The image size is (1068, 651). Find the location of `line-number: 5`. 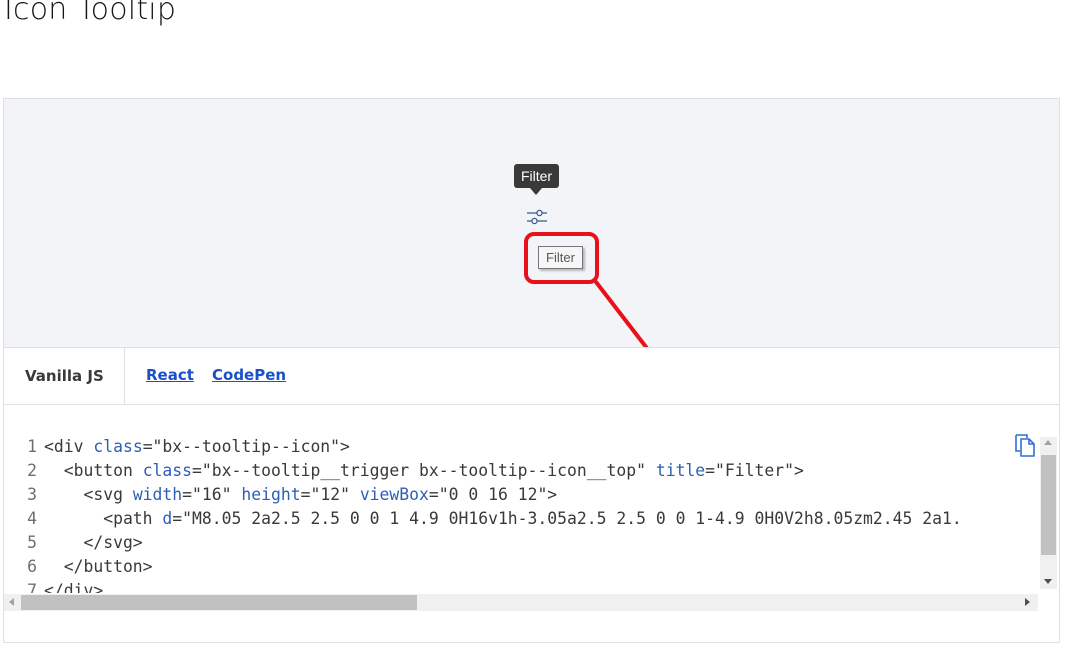

line-number: 5 is located at coordinates (32, 542).